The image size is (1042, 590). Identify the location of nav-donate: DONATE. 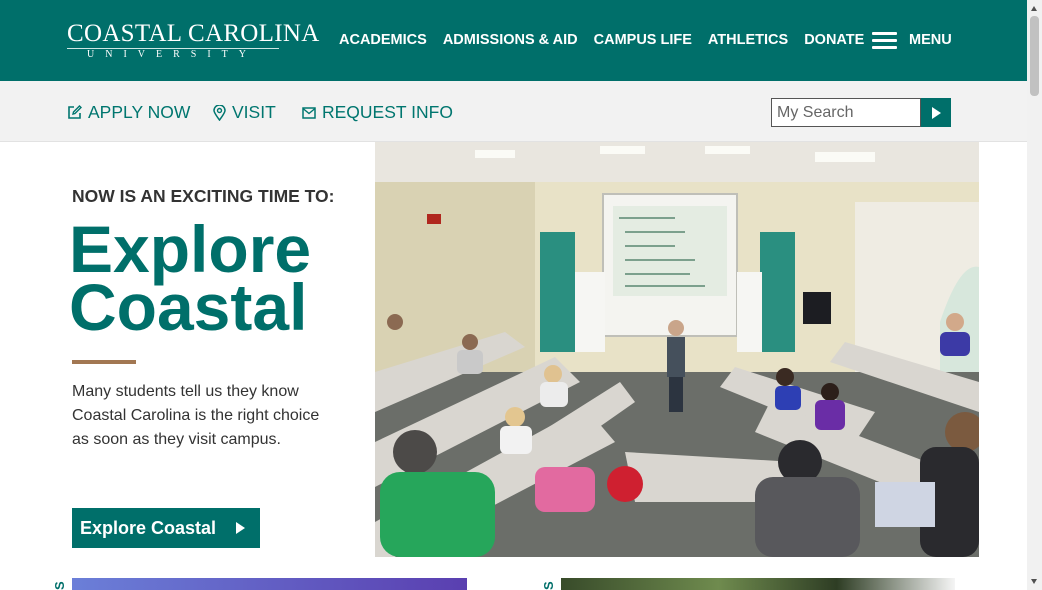
(834, 40).